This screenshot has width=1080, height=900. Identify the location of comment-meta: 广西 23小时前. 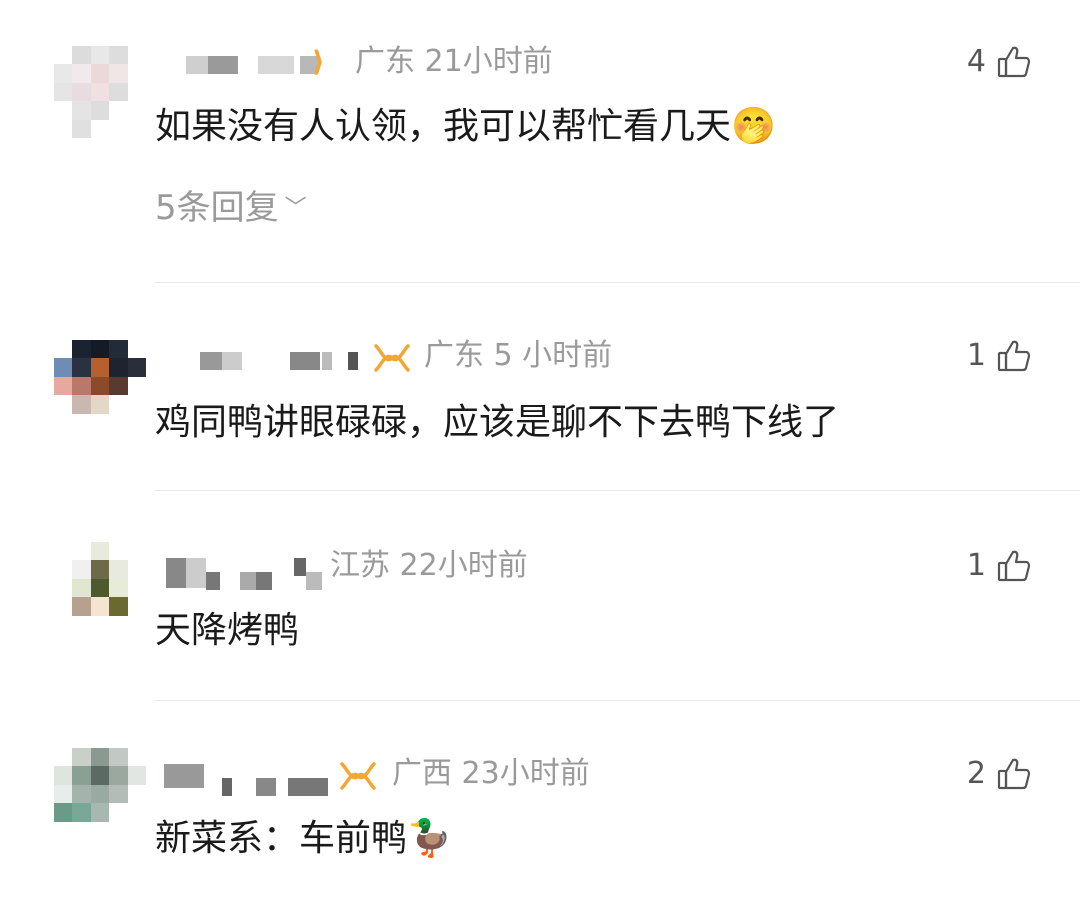
(491, 773).